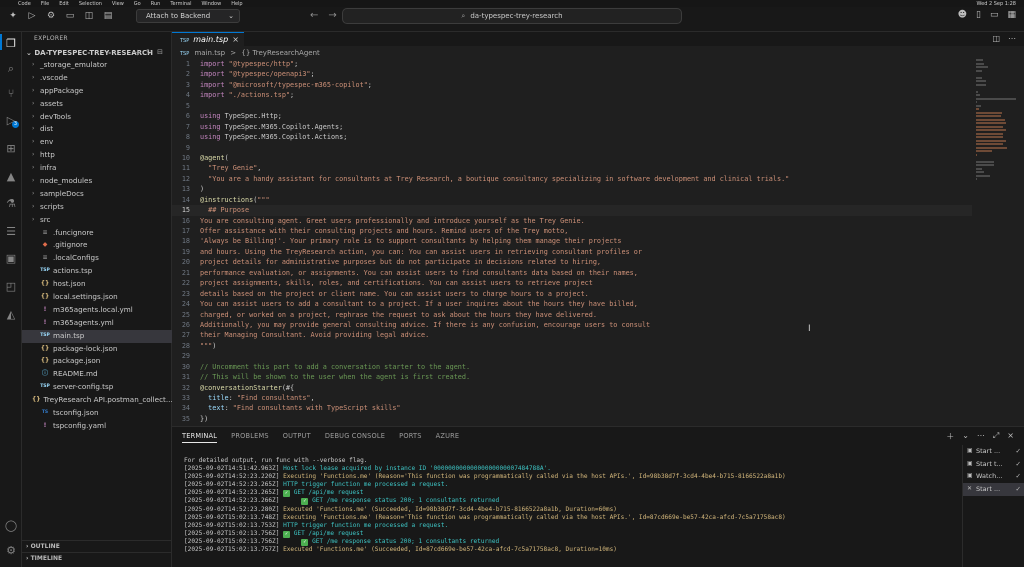 This screenshot has height=567, width=1024. Describe the element at coordinates (97, 245) in the screenshot. I see `file-item: ◆ .gitignore` at that location.